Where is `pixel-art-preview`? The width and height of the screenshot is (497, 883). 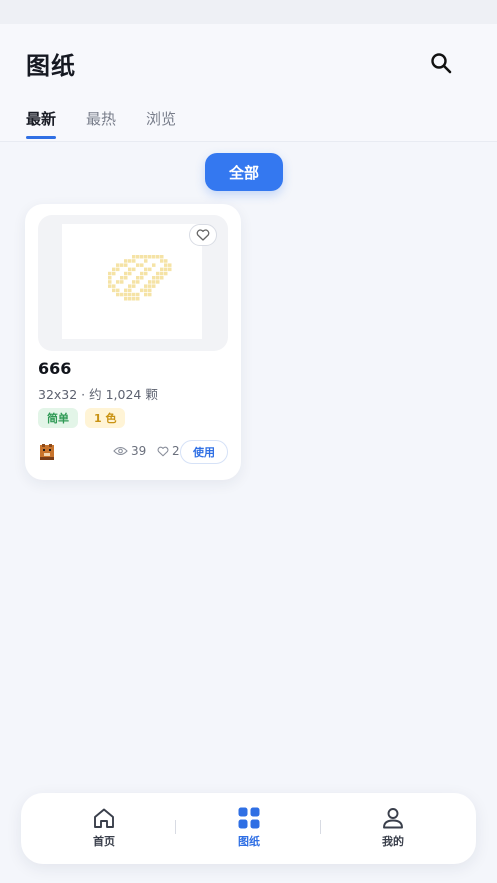
pixel-art-preview is located at coordinates (140, 278).